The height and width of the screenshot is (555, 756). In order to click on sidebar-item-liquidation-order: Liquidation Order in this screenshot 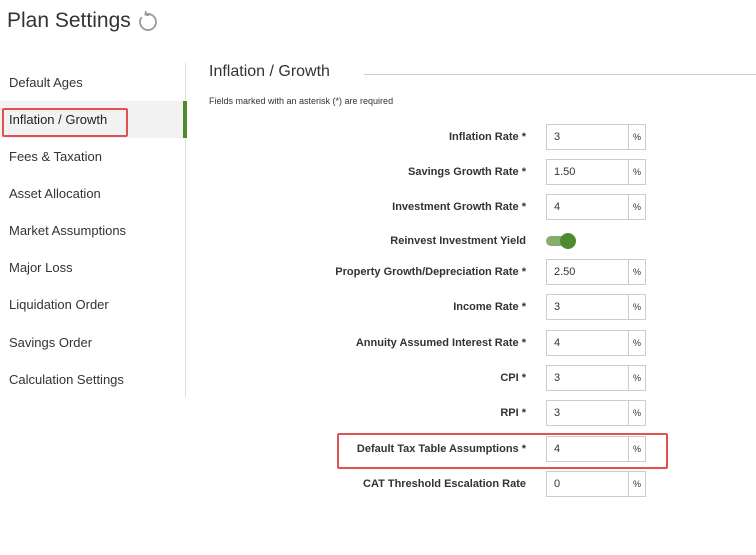, I will do `click(93, 304)`.